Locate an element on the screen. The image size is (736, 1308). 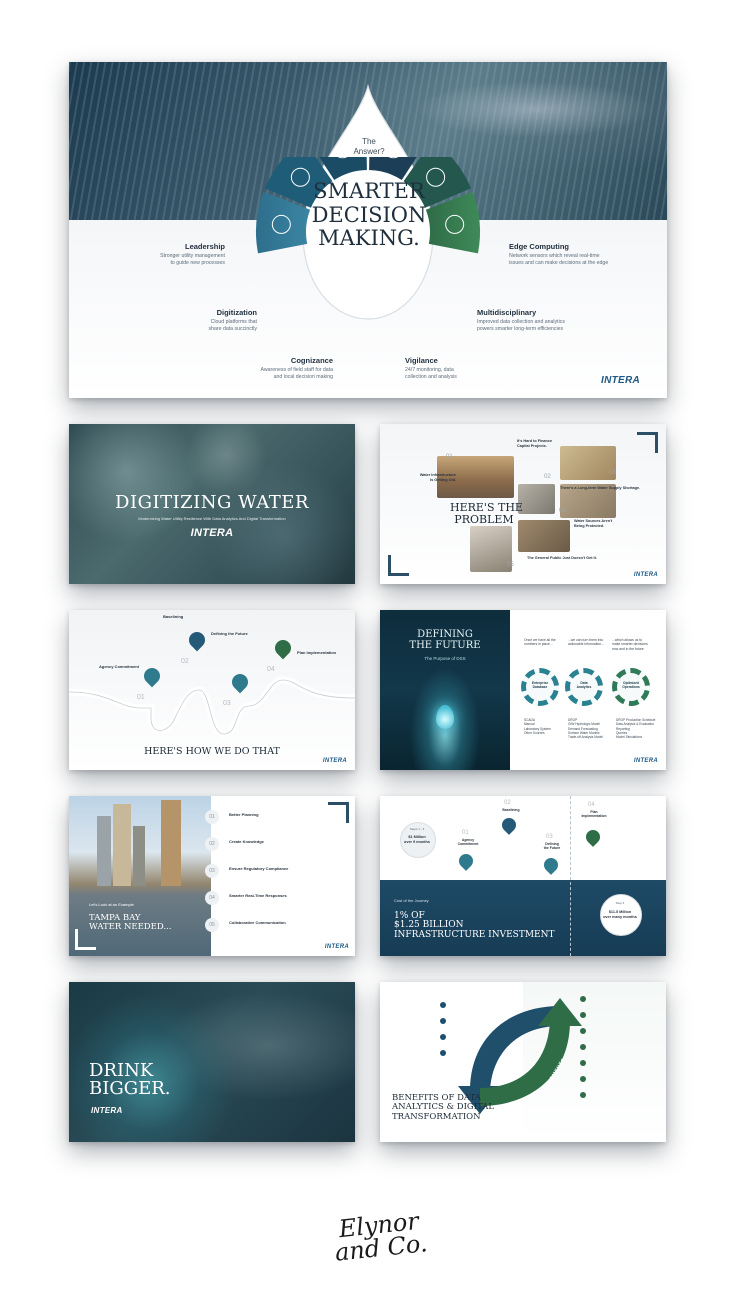
item-title: Smarter Real-Time Responses is located at coordinates (258, 895).